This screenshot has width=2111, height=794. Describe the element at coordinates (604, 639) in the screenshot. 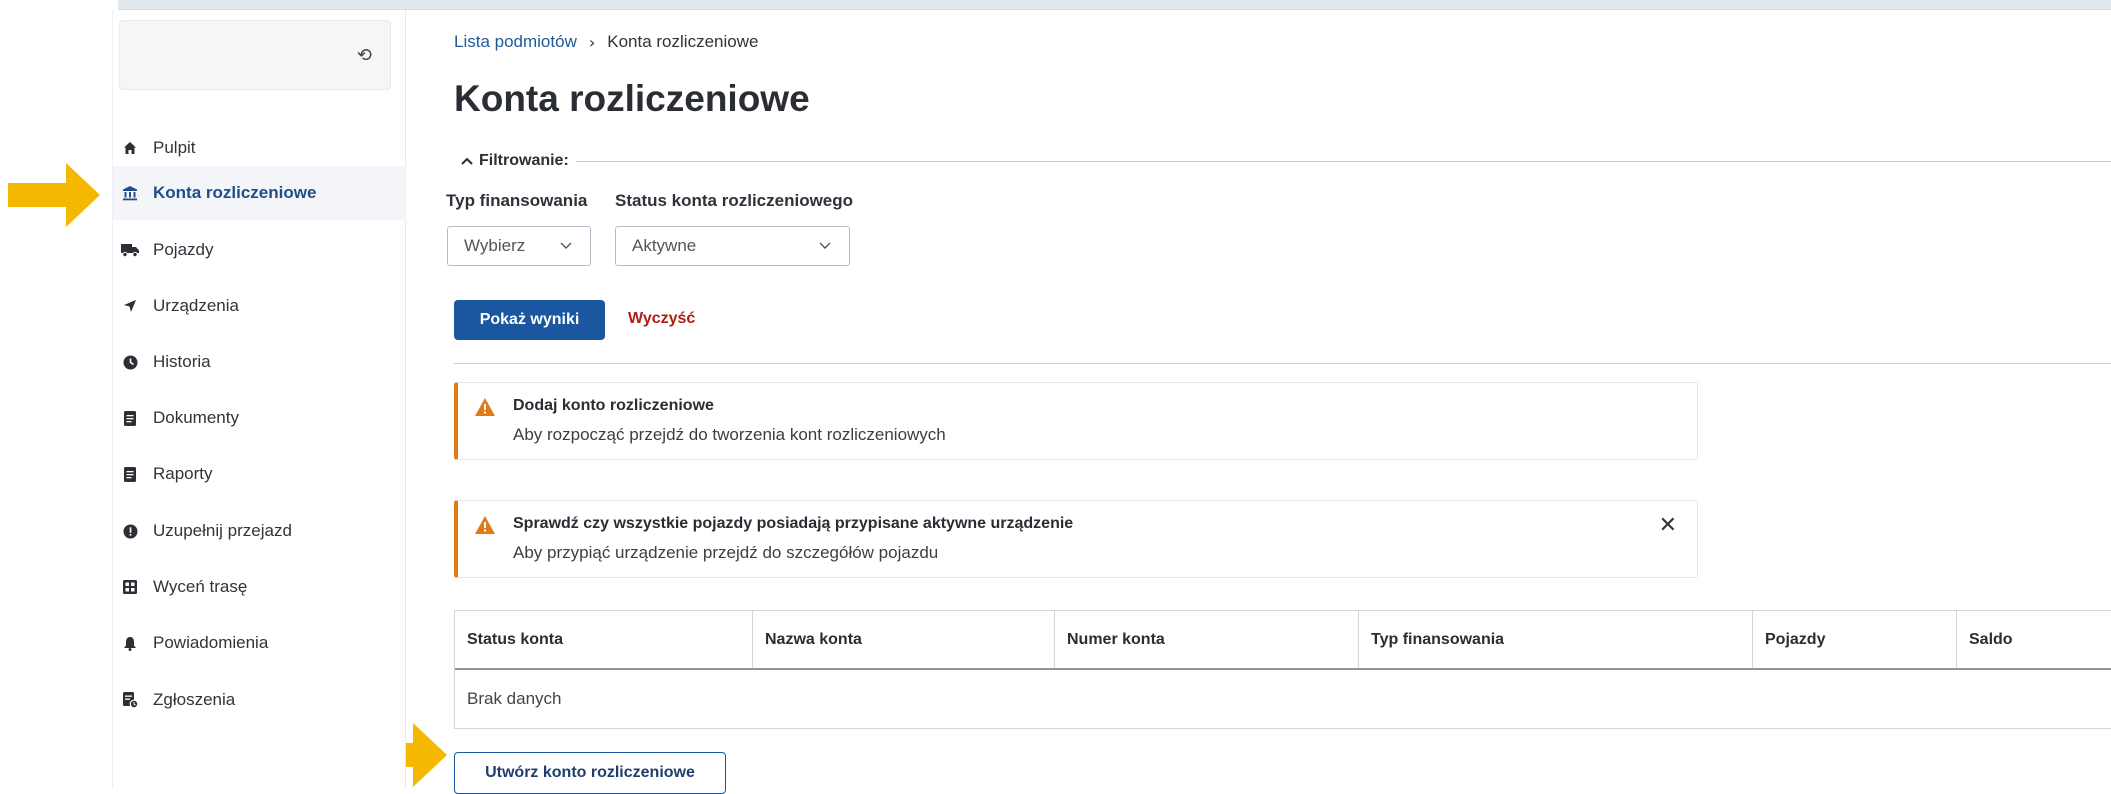

I see `column-header-status-konta: Status konta` at that location.